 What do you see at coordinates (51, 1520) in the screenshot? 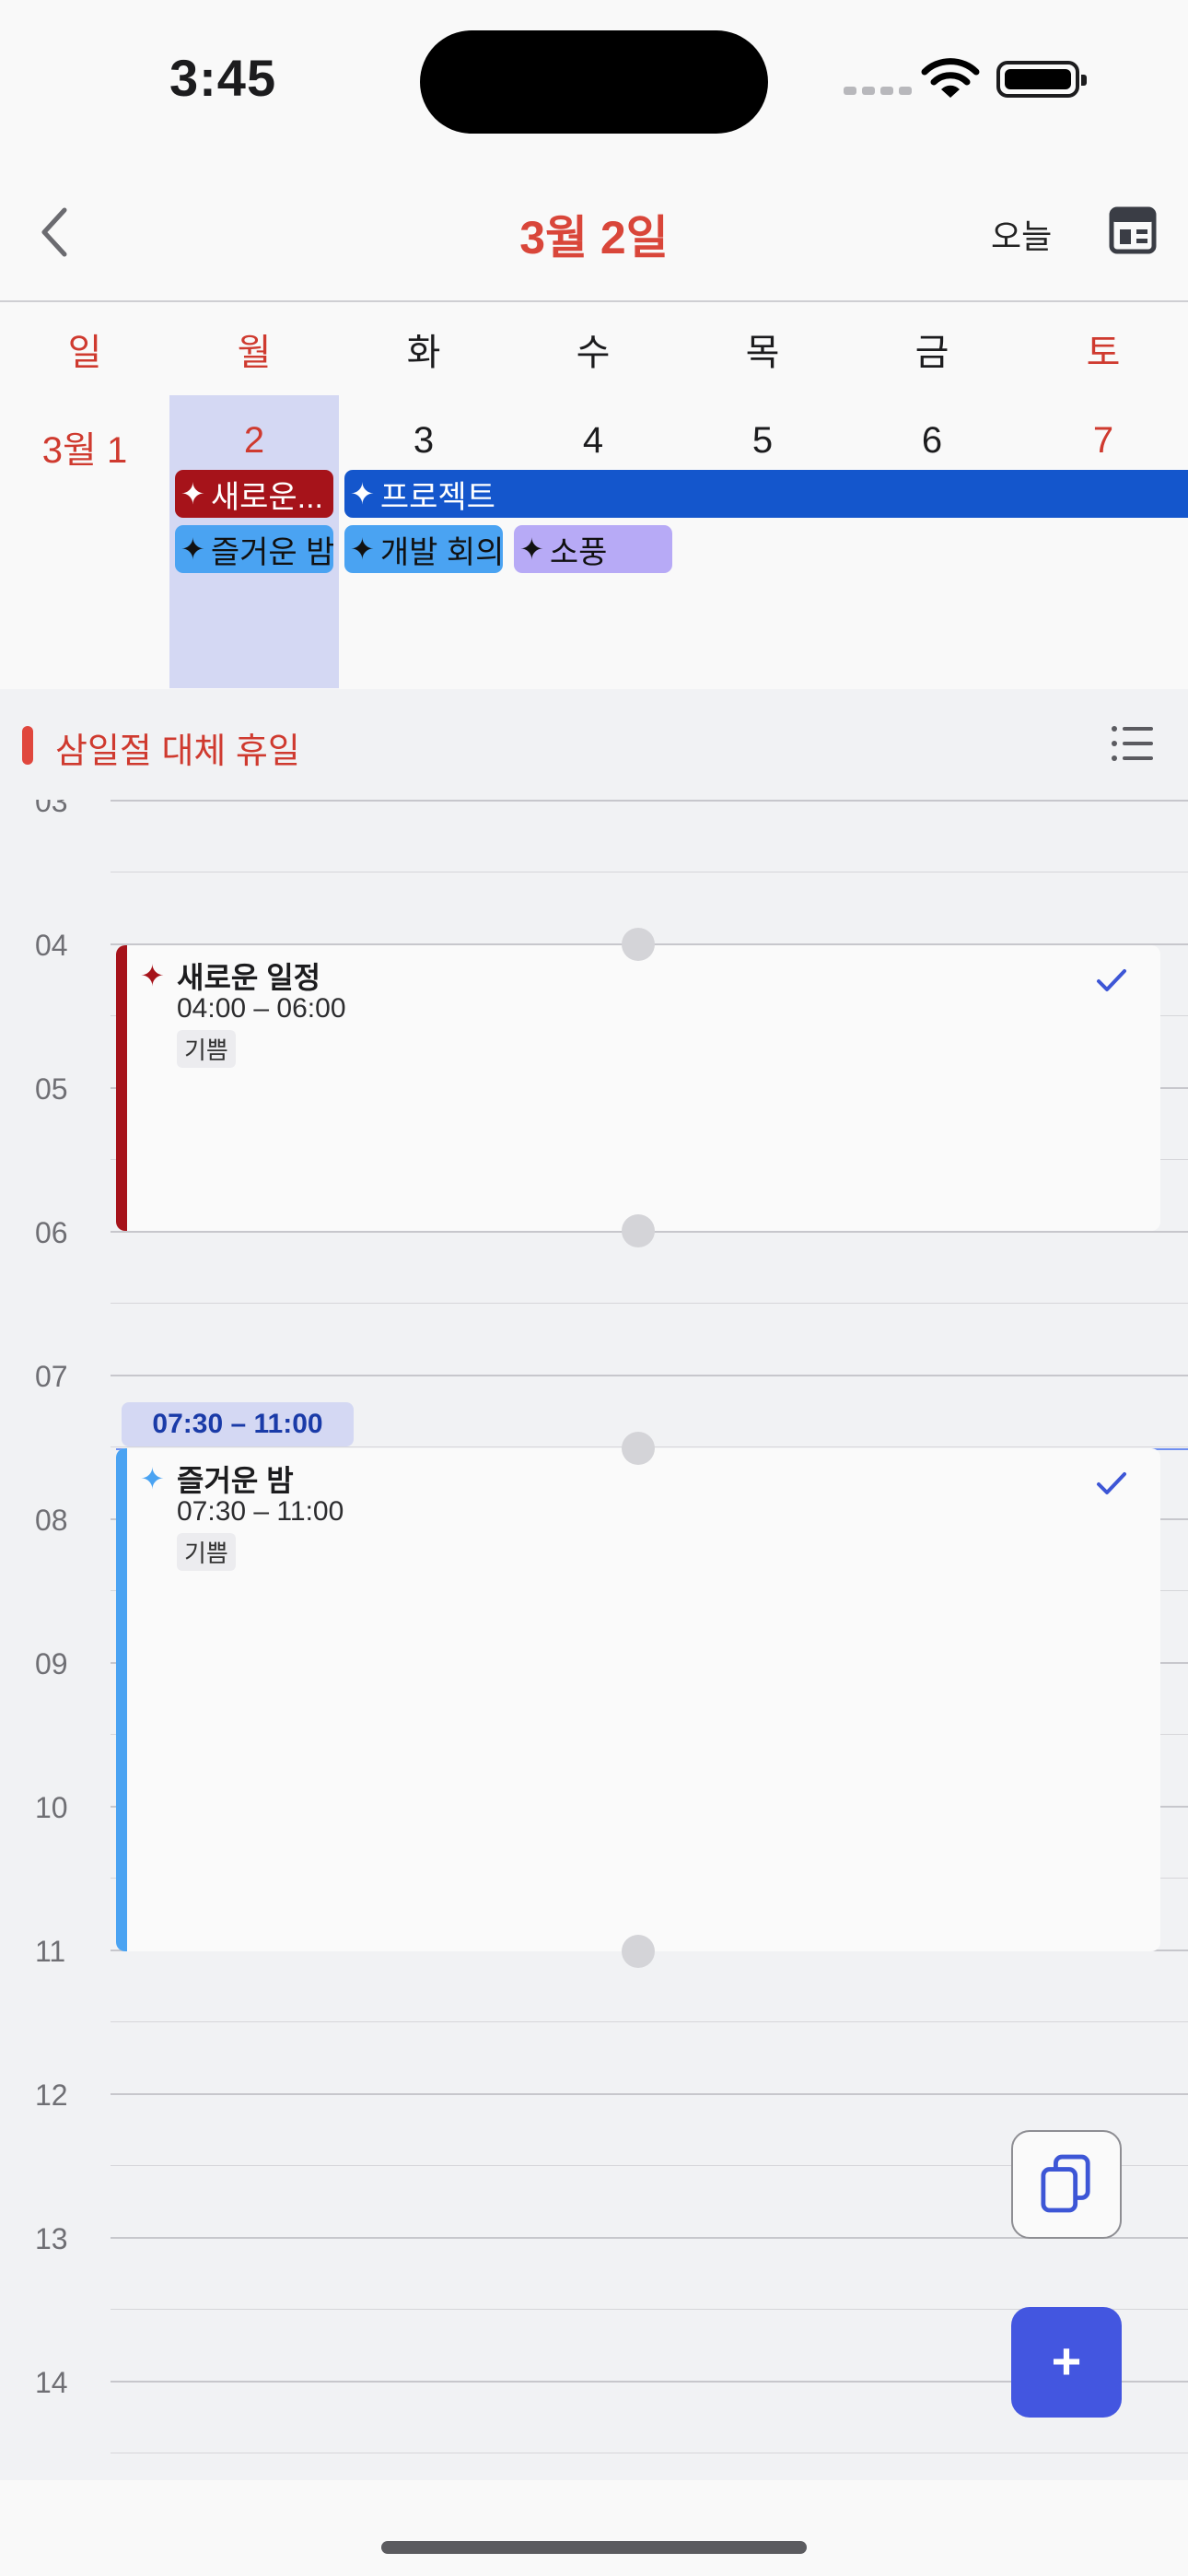
I see `hour-label: 08` at bounding box center [51, 1520].